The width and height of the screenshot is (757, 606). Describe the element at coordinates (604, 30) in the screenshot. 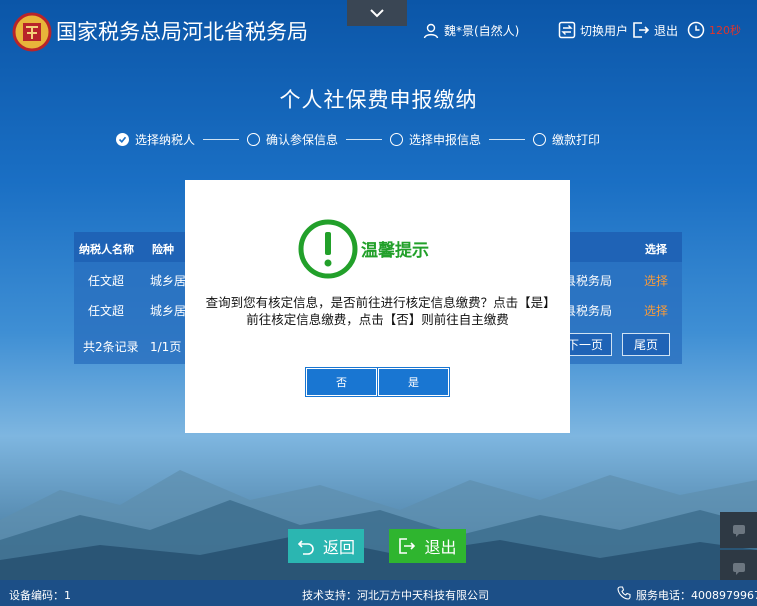

I see `switch-user-label: 切换用户` at that location.